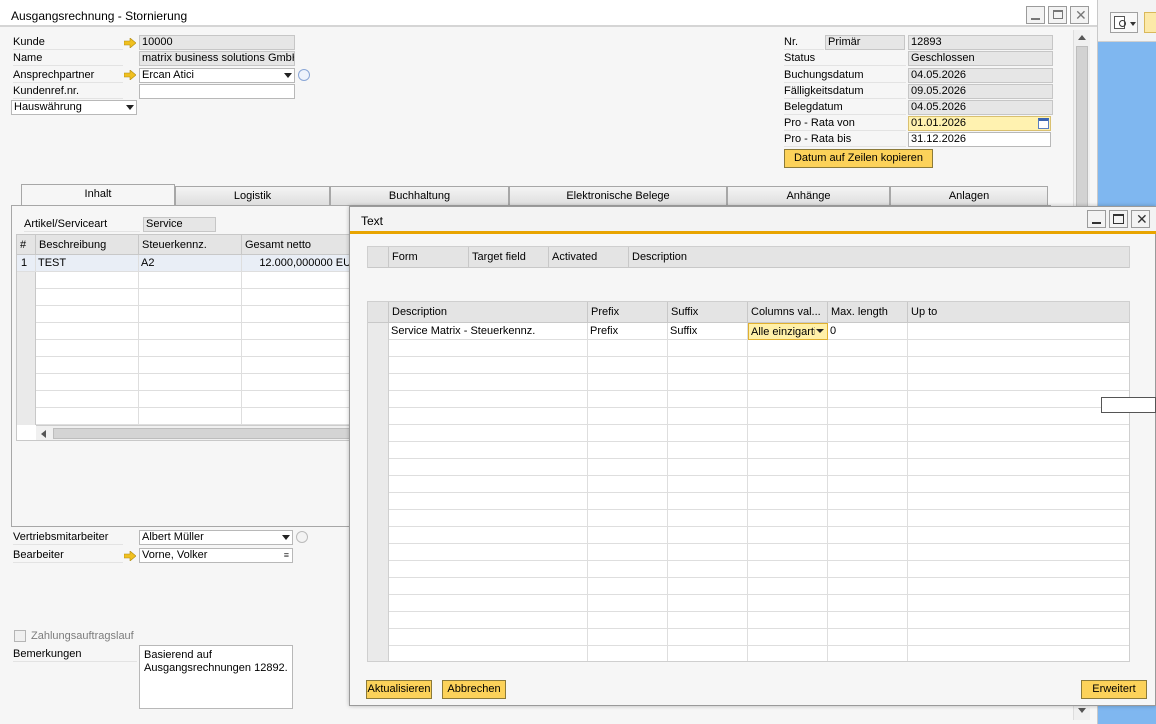  What do you see at coordinates (419, 195) in the screenshot?
I see `tab-buchhaltung: Buchhaltung` at bounding box center [419, 195].